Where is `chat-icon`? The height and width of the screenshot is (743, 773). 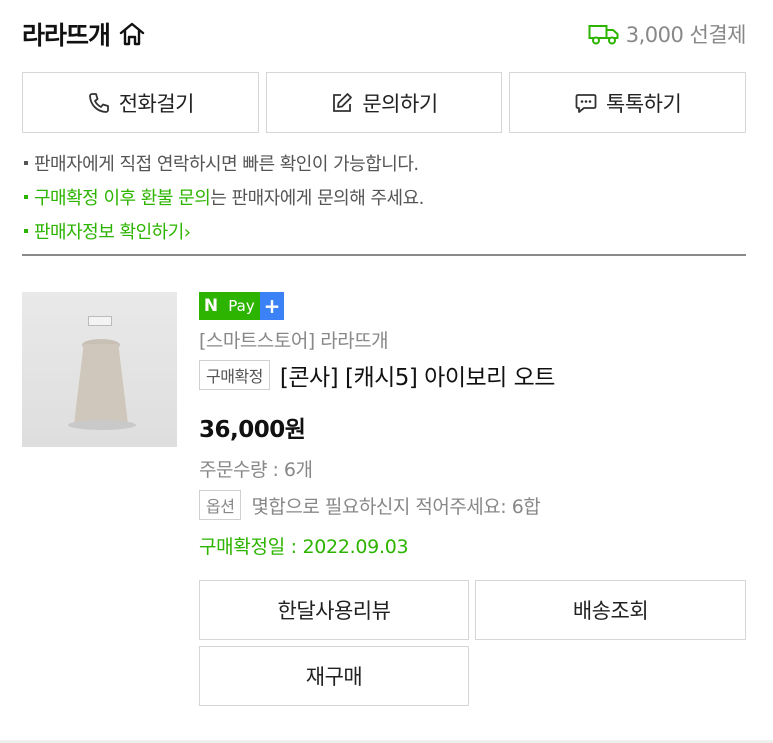
chat-icon is located at coordinates (586, 103).